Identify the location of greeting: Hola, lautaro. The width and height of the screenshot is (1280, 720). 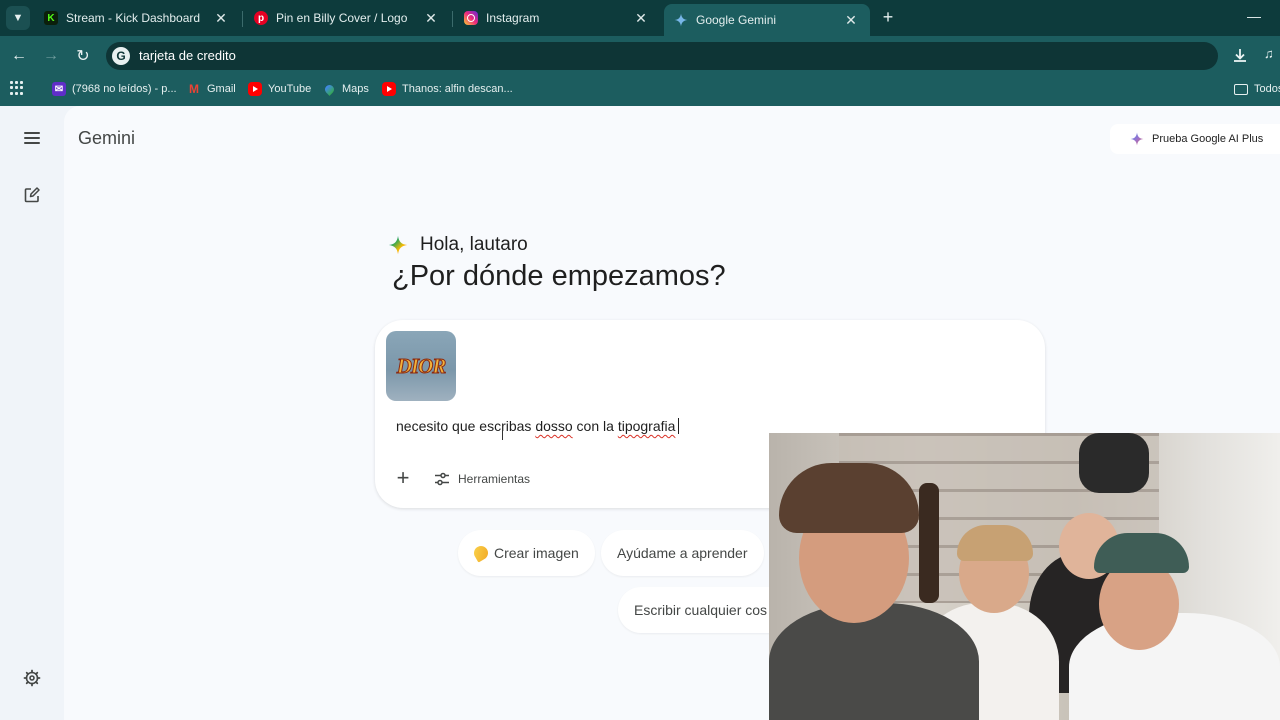
(458, 245).